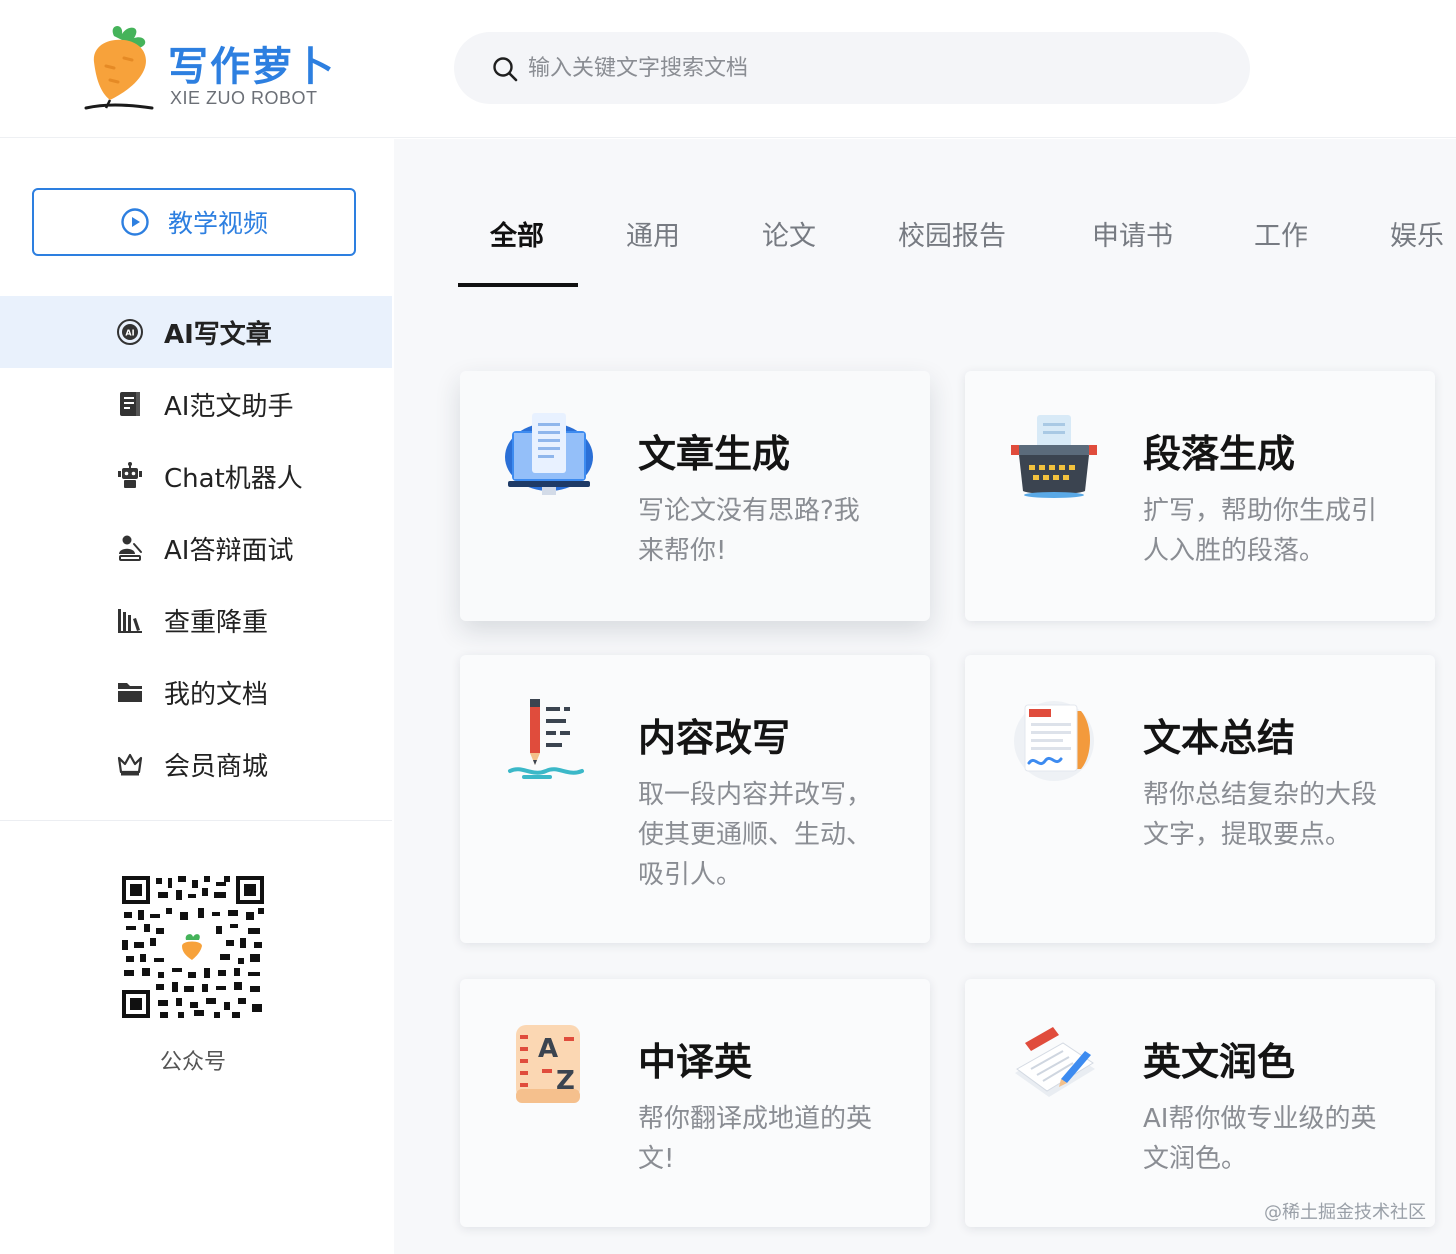 This screenshot has height=1254, width=1456. What do you see at coordinates (135, 222) in the screenshot?
I see `play-circle-icon` at bounding box center [135, 222].